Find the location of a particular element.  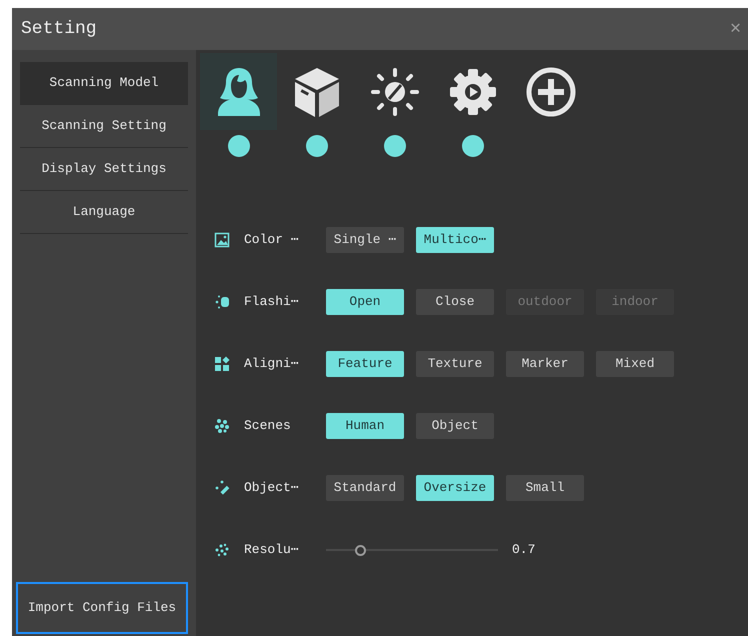

option-button: Single ⋯ is located at coordinates (365, 240).